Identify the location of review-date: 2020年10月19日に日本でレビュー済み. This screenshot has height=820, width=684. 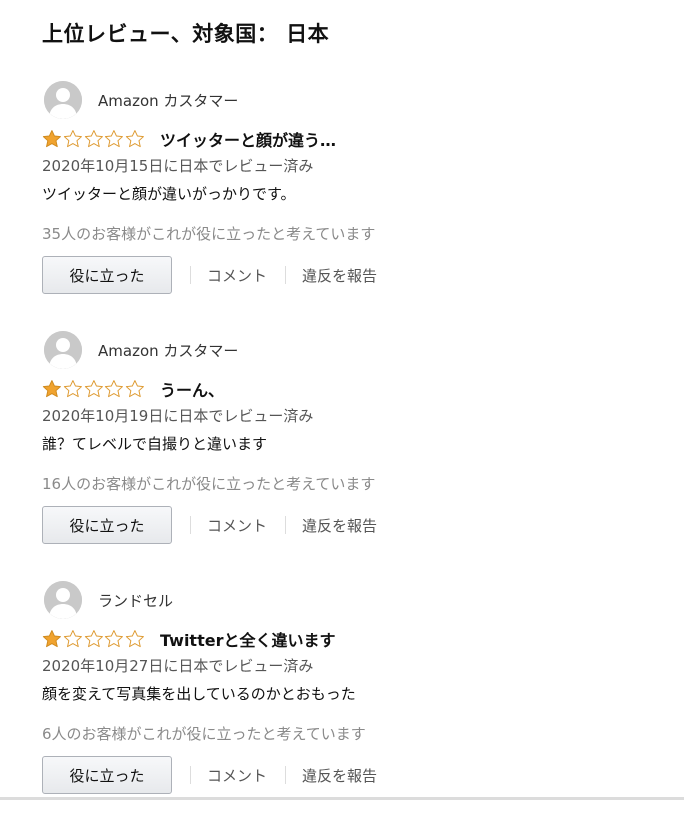
(178, 416).